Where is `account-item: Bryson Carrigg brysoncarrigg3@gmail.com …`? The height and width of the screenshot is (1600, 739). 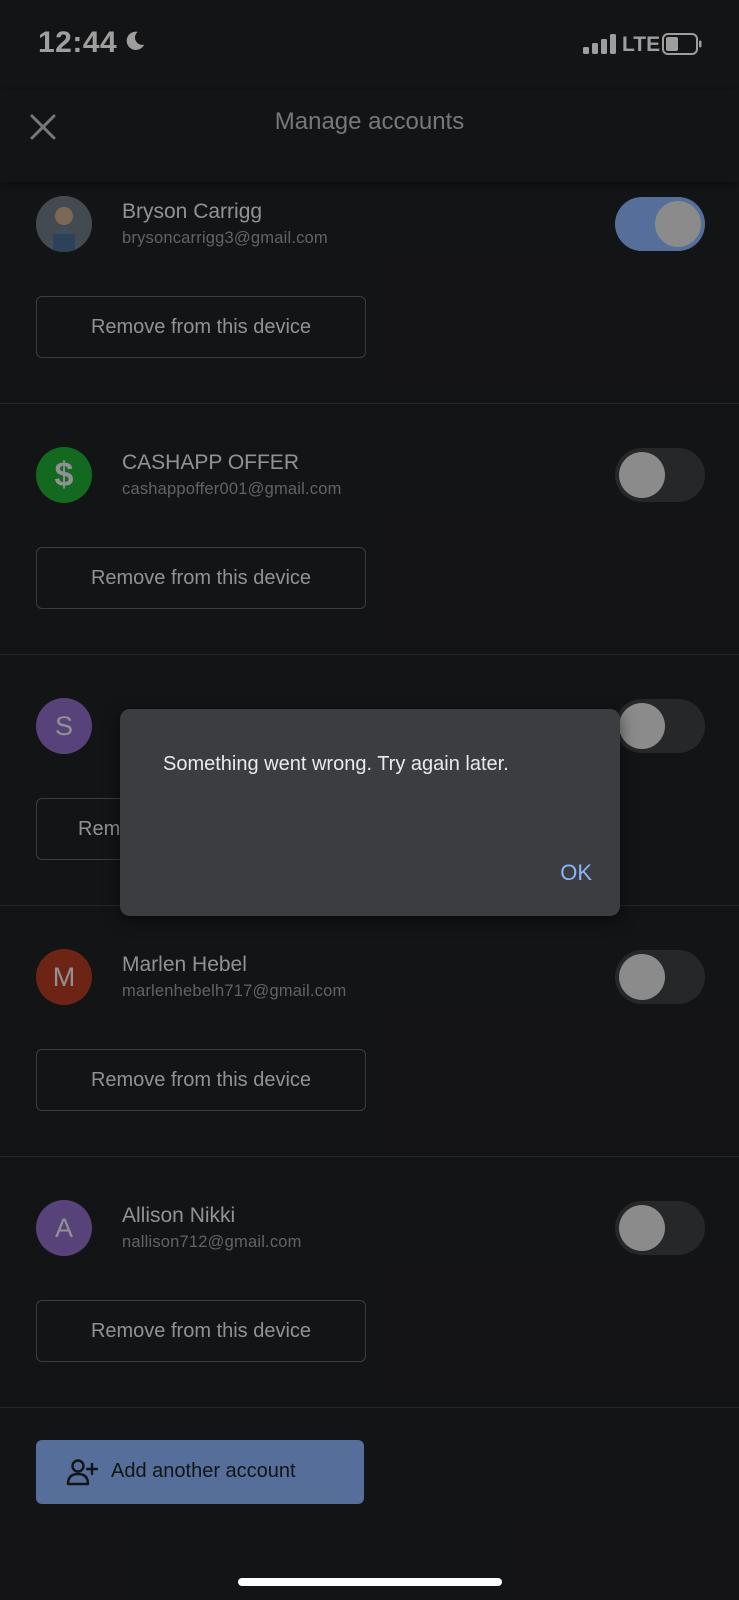
account-item: Bryson Carrigg brysoncarrigg3@gmail.com … is located at coordinates (369, 293).